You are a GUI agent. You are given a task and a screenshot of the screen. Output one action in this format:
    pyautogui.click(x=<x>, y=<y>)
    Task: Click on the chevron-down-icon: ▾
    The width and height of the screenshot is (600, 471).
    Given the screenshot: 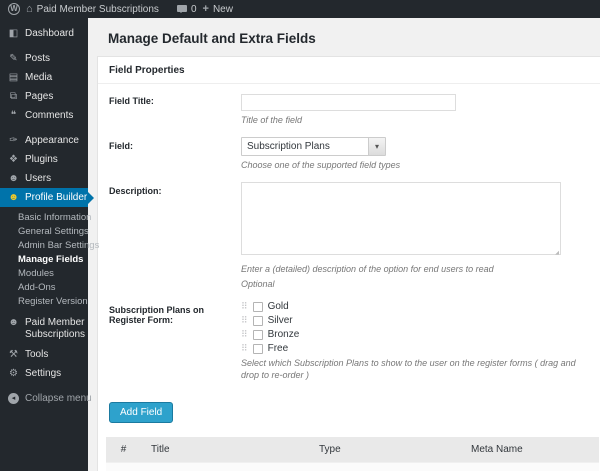 What is the action you would take?
    pyautogui.click(x=376, y=146)
    